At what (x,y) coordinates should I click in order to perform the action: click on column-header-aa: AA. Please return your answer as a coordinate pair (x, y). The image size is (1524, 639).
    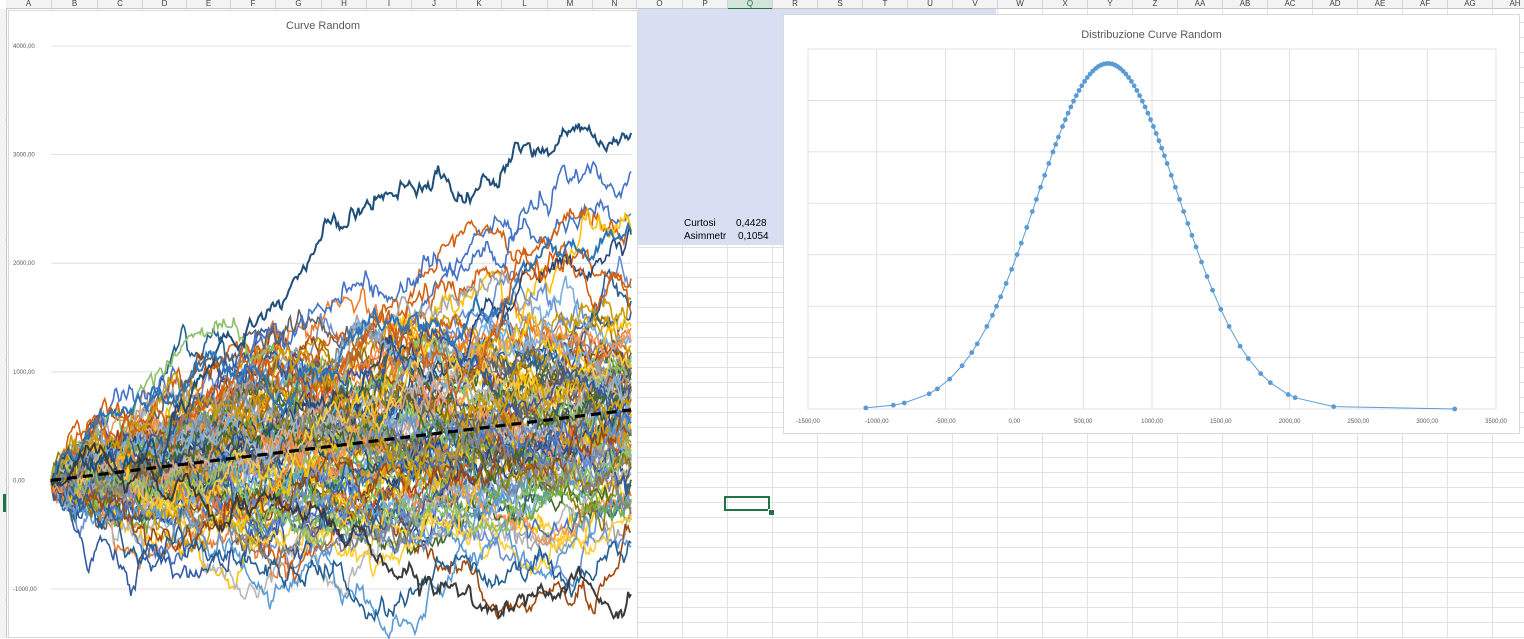
    Looking at the image, I should click on (1200, 4).